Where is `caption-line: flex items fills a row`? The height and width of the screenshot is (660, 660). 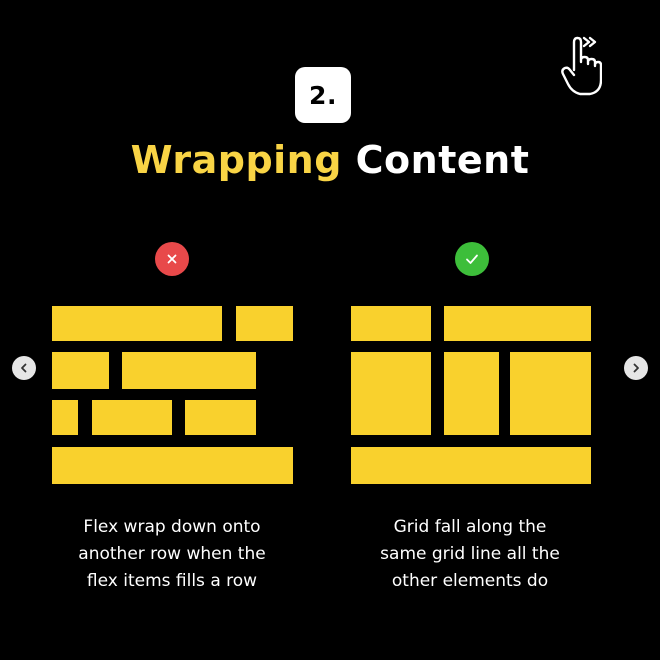 caption-line: flex items fills a row is located at coordinates (172, 581).